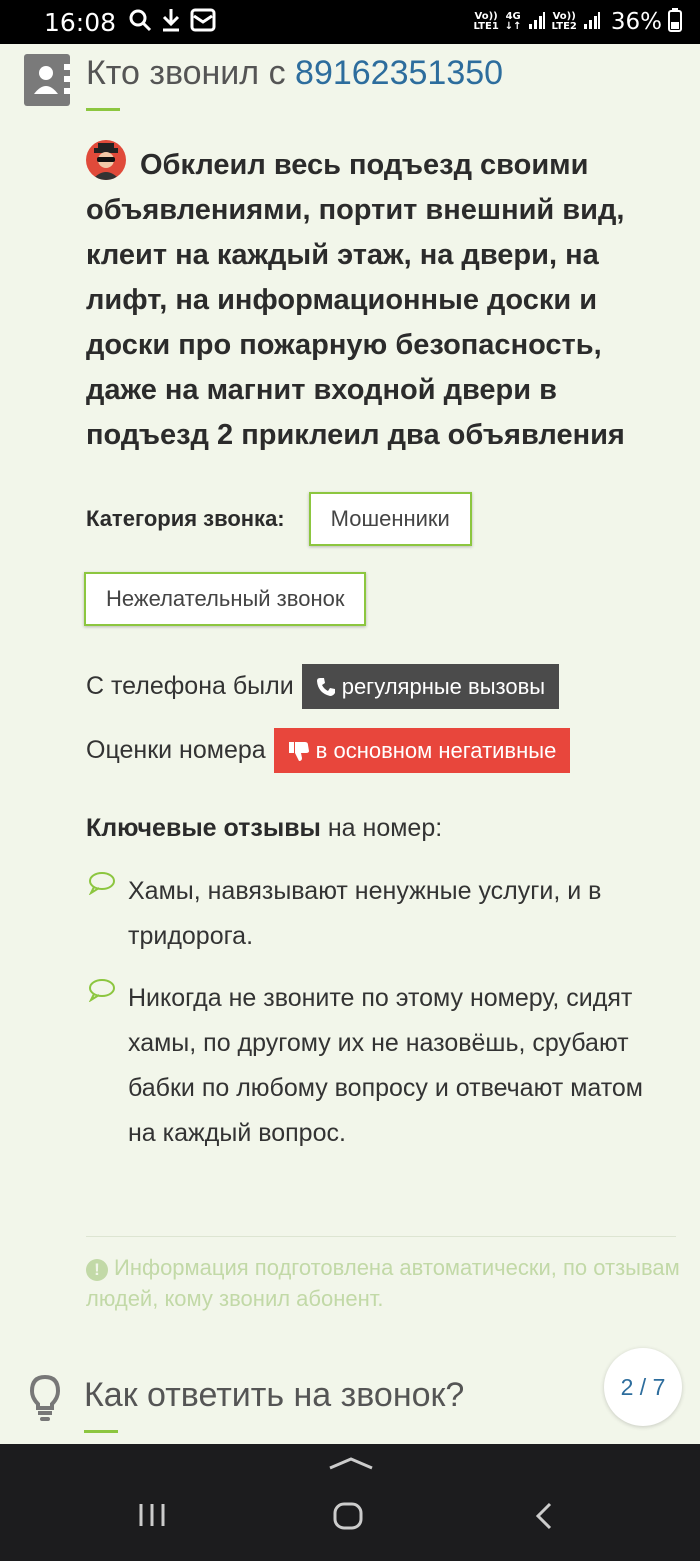 This screenshot has width=700, height=1561. I want to click on system-nav-bar, so click(350, 1502).